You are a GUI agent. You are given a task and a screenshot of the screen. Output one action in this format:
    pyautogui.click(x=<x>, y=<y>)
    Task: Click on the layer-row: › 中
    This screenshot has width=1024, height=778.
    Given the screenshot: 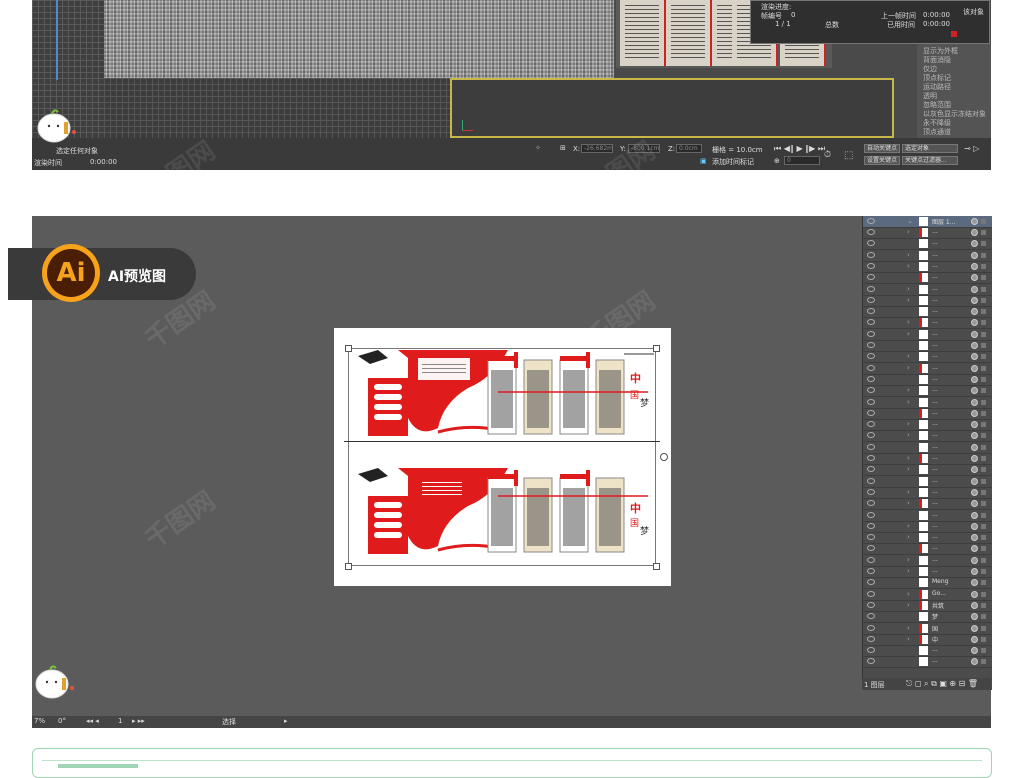 What is the action you would take?
    pyautogui.click(x=927, y=640)
    